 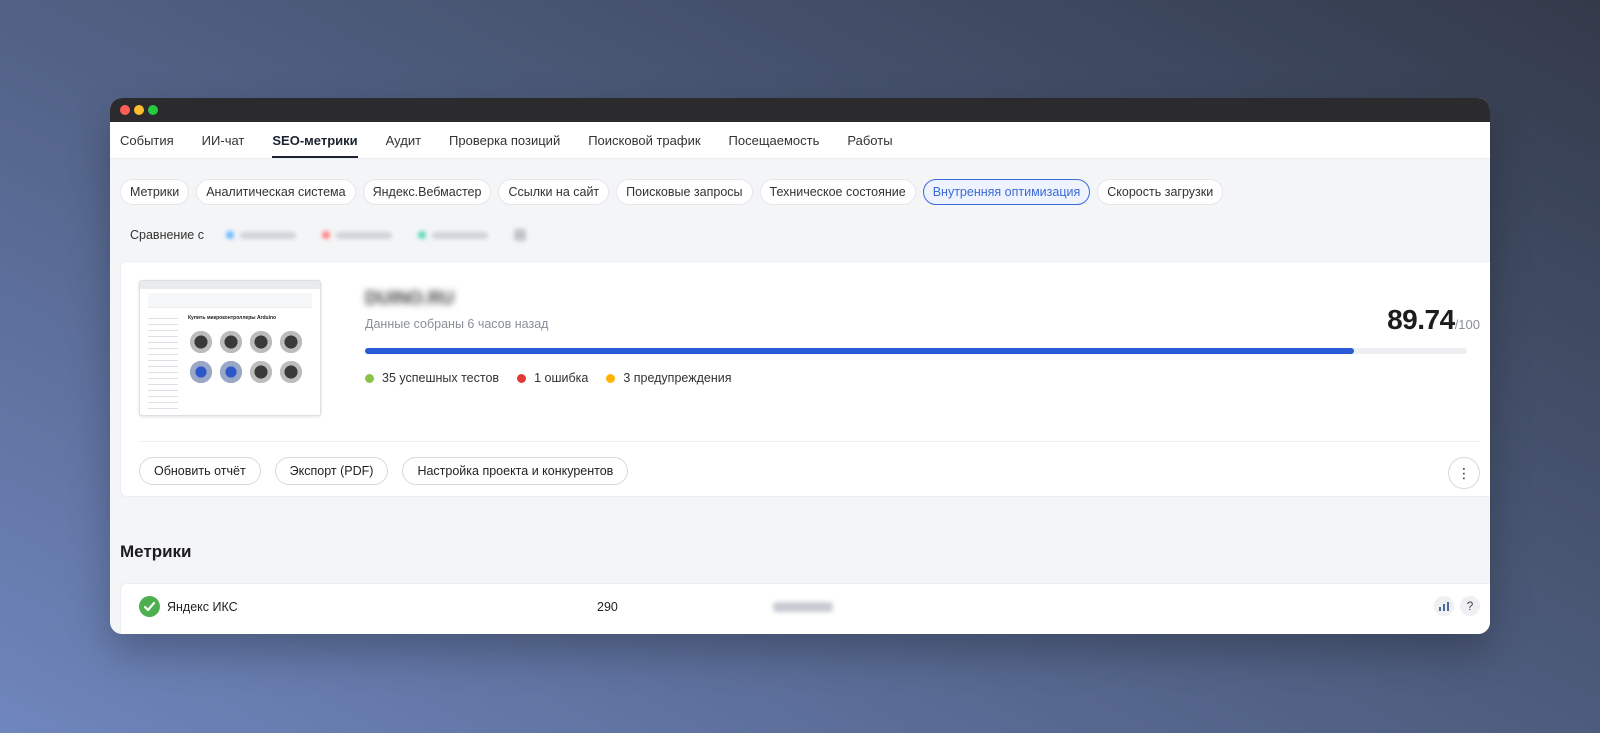 What do you see at coordinates (223, 140) in the screenshot?
I see `tab-ai-chat: ИИ-чат` at bounding box center [223, 140].